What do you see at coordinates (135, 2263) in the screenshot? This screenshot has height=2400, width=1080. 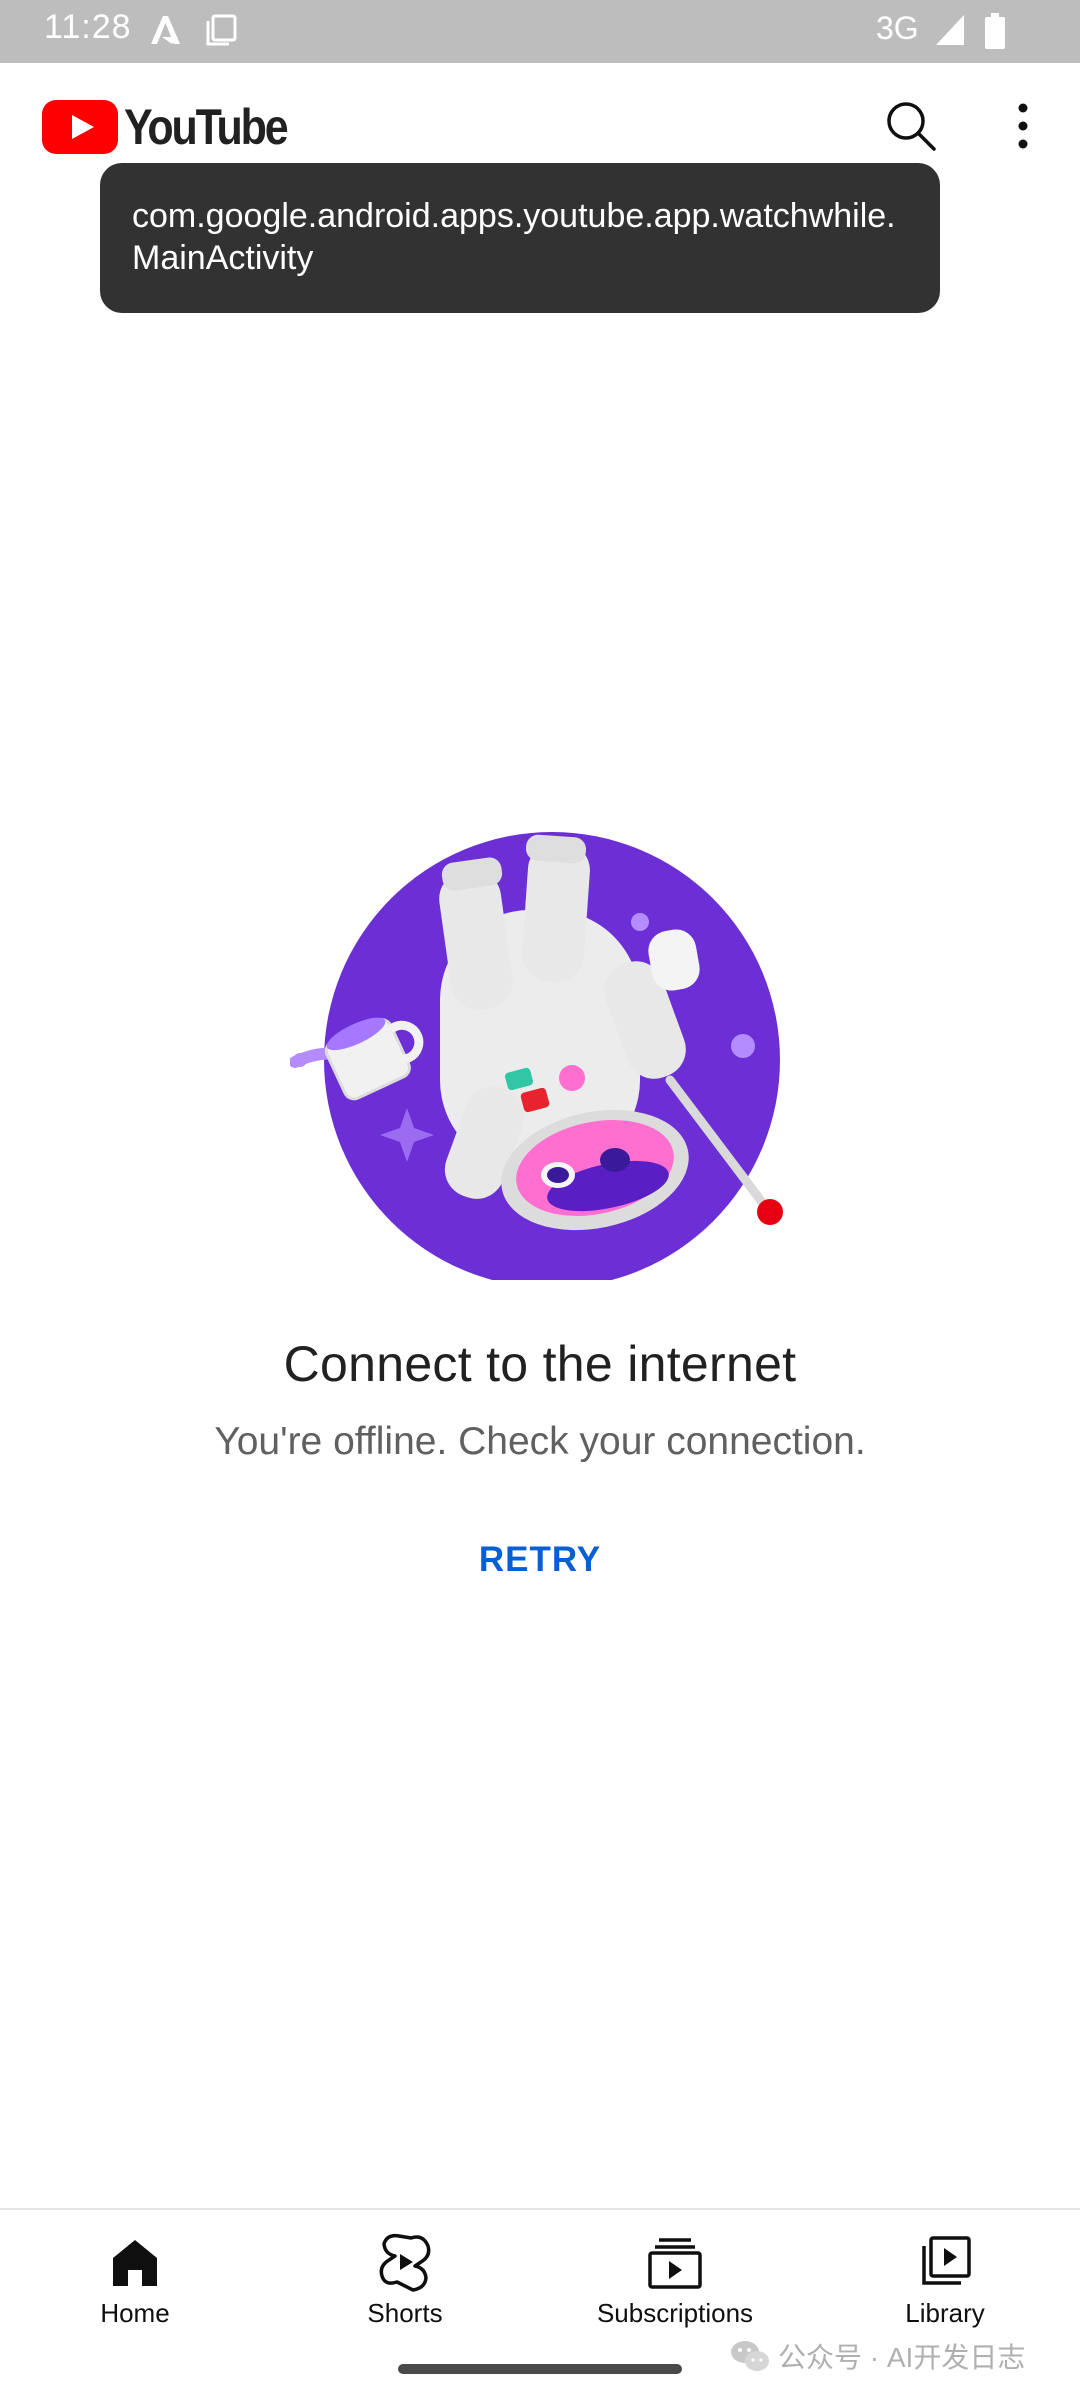 I see `home-icon` at bounding box center [135, 2263].